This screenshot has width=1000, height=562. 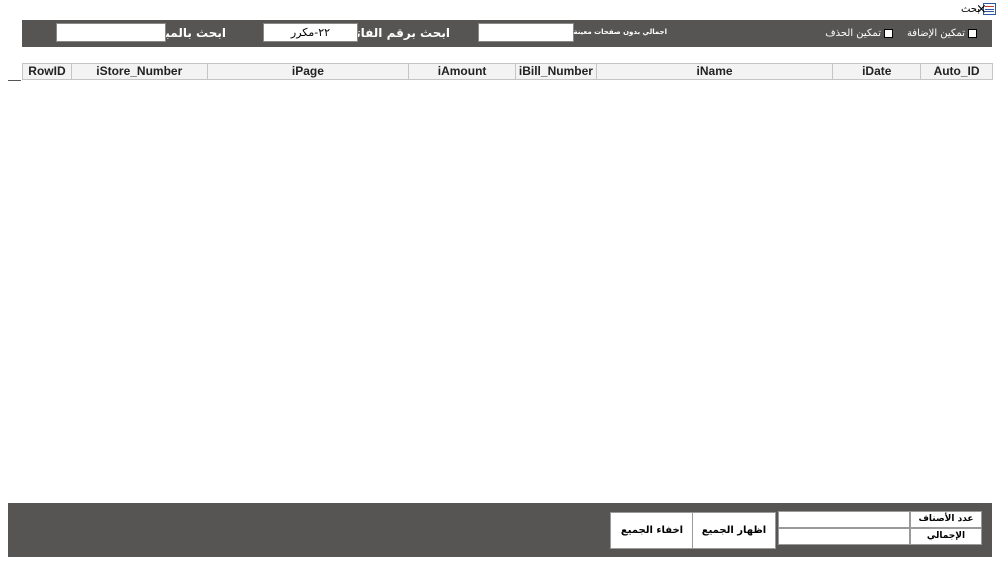 What do you see at coordinates (652, 530) in the screenshot?
I see `hide-all-button: اخفاء الجميع` at bounding box center [652, 530].